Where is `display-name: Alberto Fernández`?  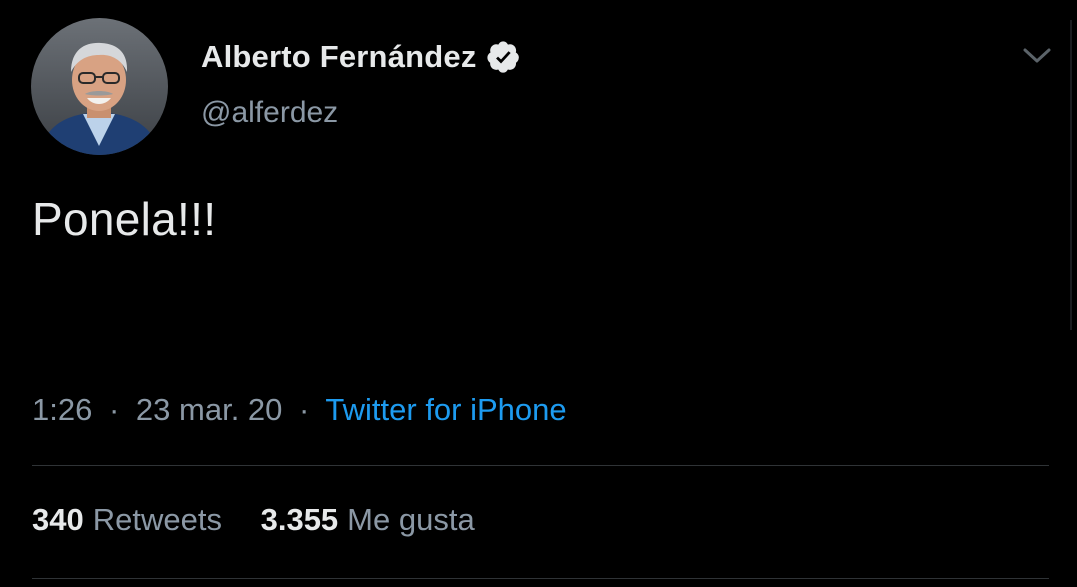 display-name: Alberto Fernández is located at coordinates (339, 57).